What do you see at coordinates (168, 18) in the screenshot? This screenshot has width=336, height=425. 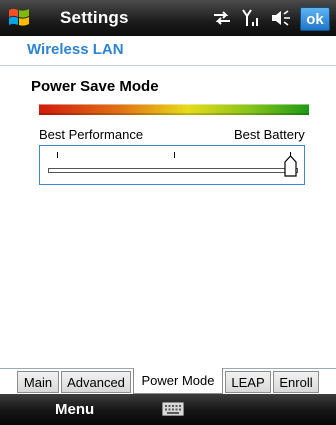 I see `title-bar: Settings ok` at bounding box center [168, 18].